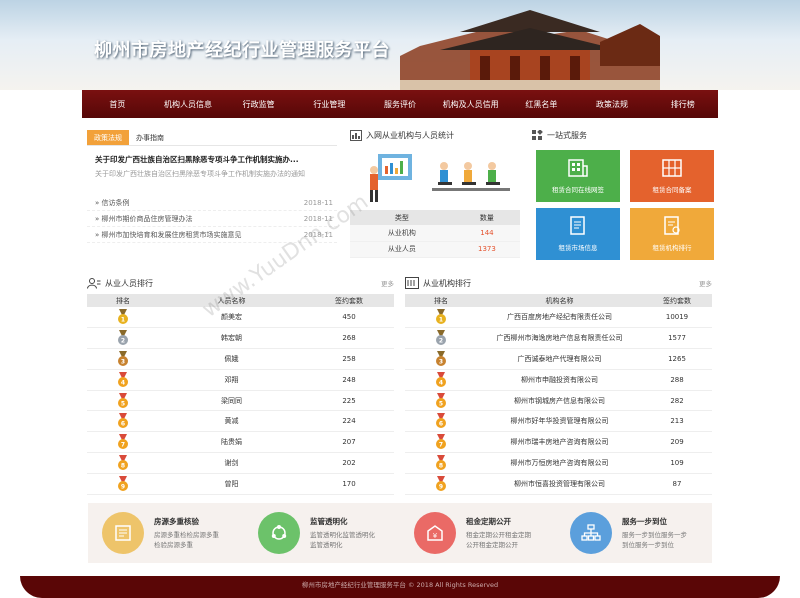 This screenshot has width=800, height=598. What do you see at coordinates (123, 361) in the screenshot?
I see `svg-text: 3` at bounding box center [123, 361].